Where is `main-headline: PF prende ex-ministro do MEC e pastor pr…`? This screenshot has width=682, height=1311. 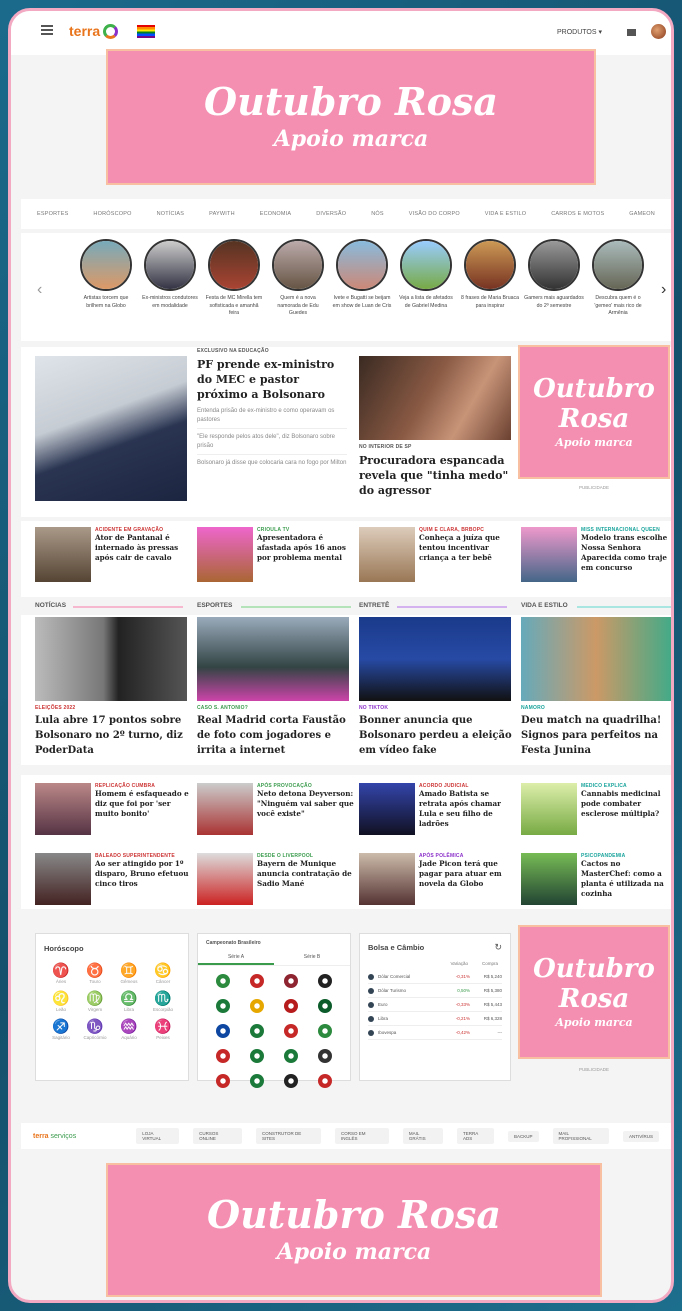 main-headline: PF prende ex-ministro do MEC e pastor pr… is located at coordinates (272, 379).